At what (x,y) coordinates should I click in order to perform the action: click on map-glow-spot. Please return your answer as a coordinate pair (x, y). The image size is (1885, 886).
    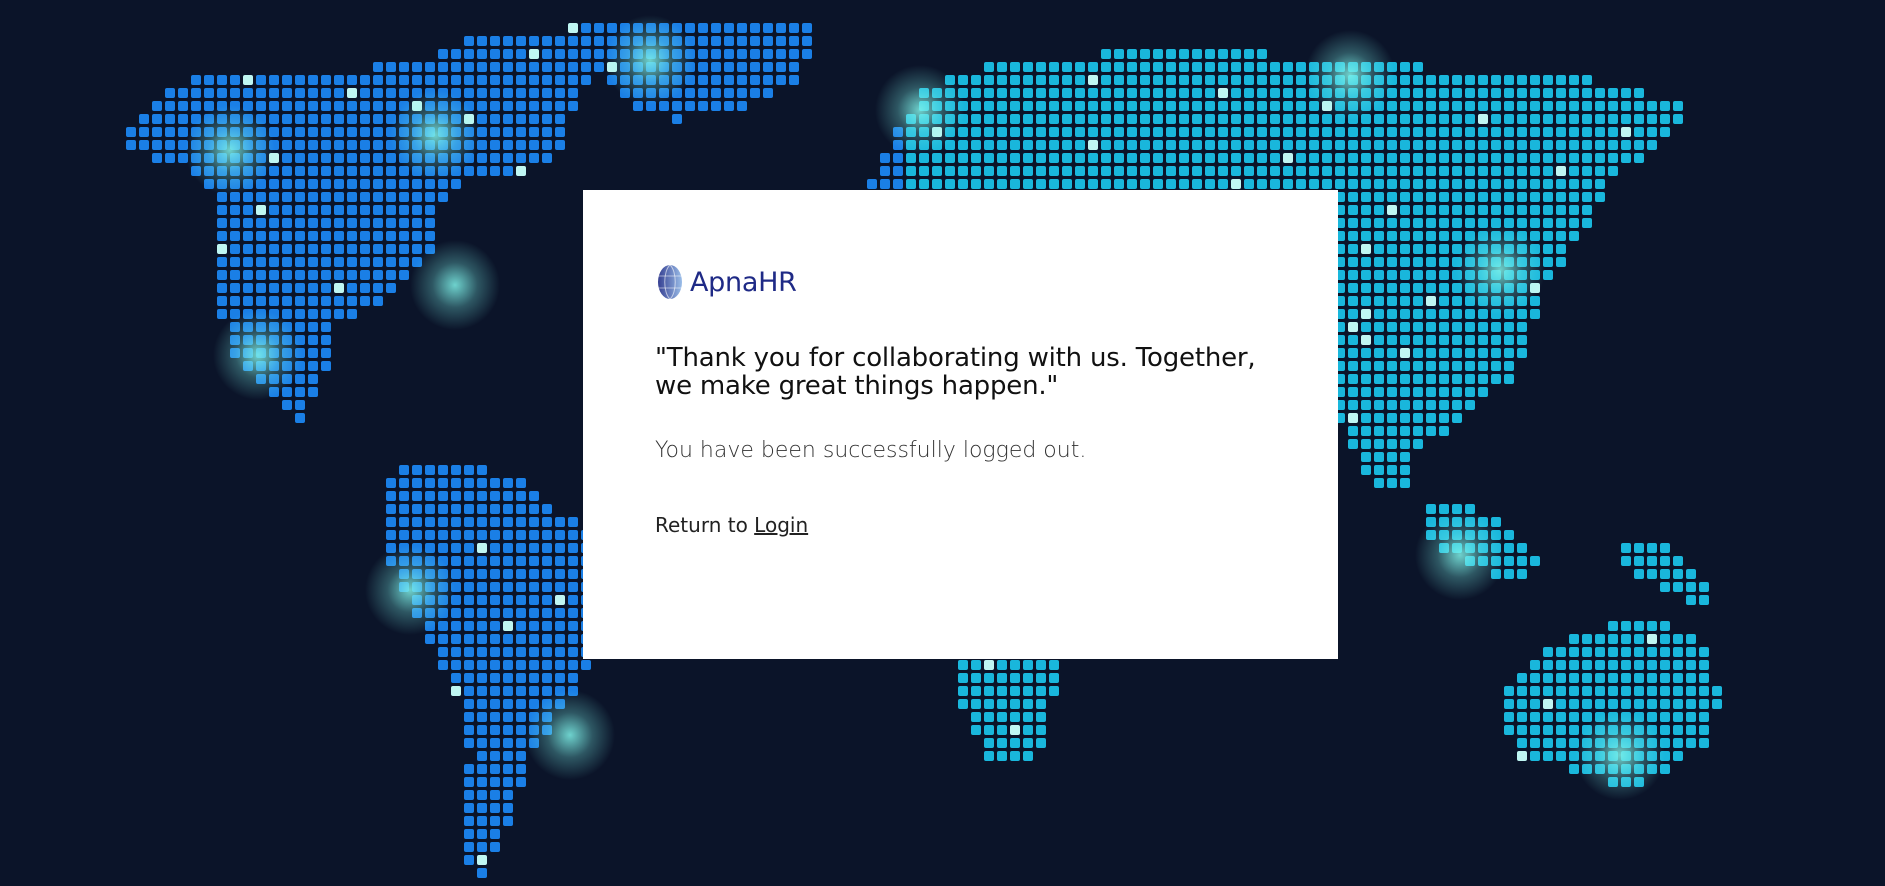
    Looking at the image, I should click on (258, 355).